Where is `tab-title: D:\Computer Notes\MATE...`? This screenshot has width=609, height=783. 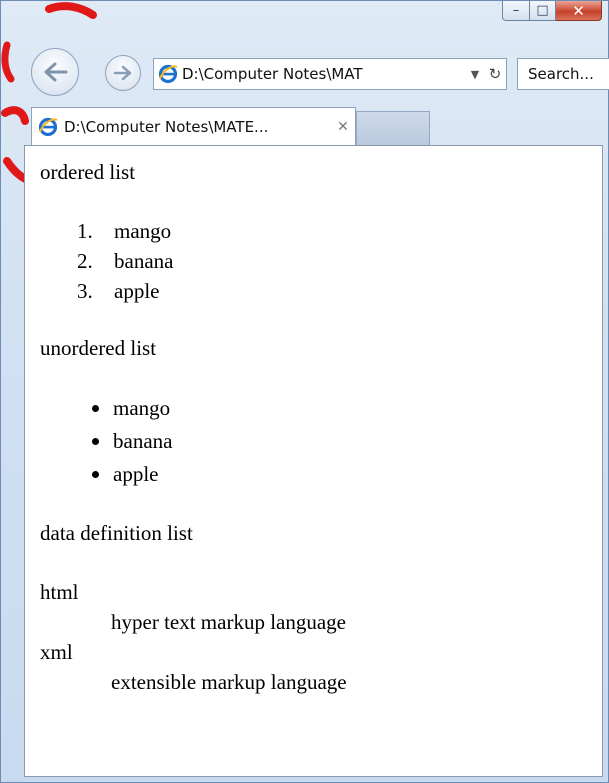 tab-title: D:\Computer Notes\MATE... is located at coordinates (166, 126).